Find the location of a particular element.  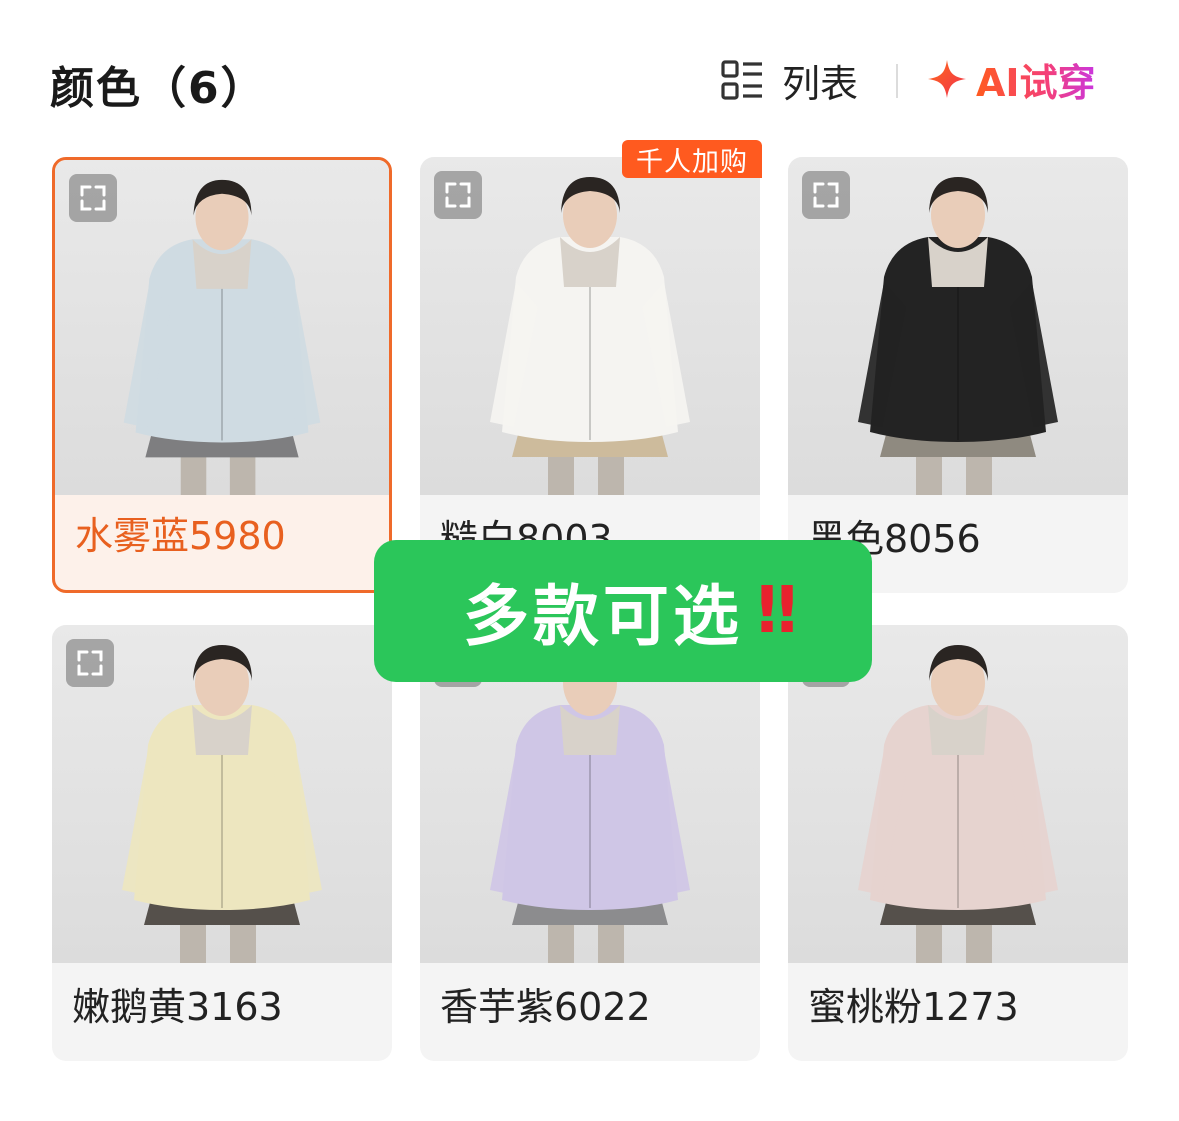

list-view-icon is located at coordinates (741, 80).